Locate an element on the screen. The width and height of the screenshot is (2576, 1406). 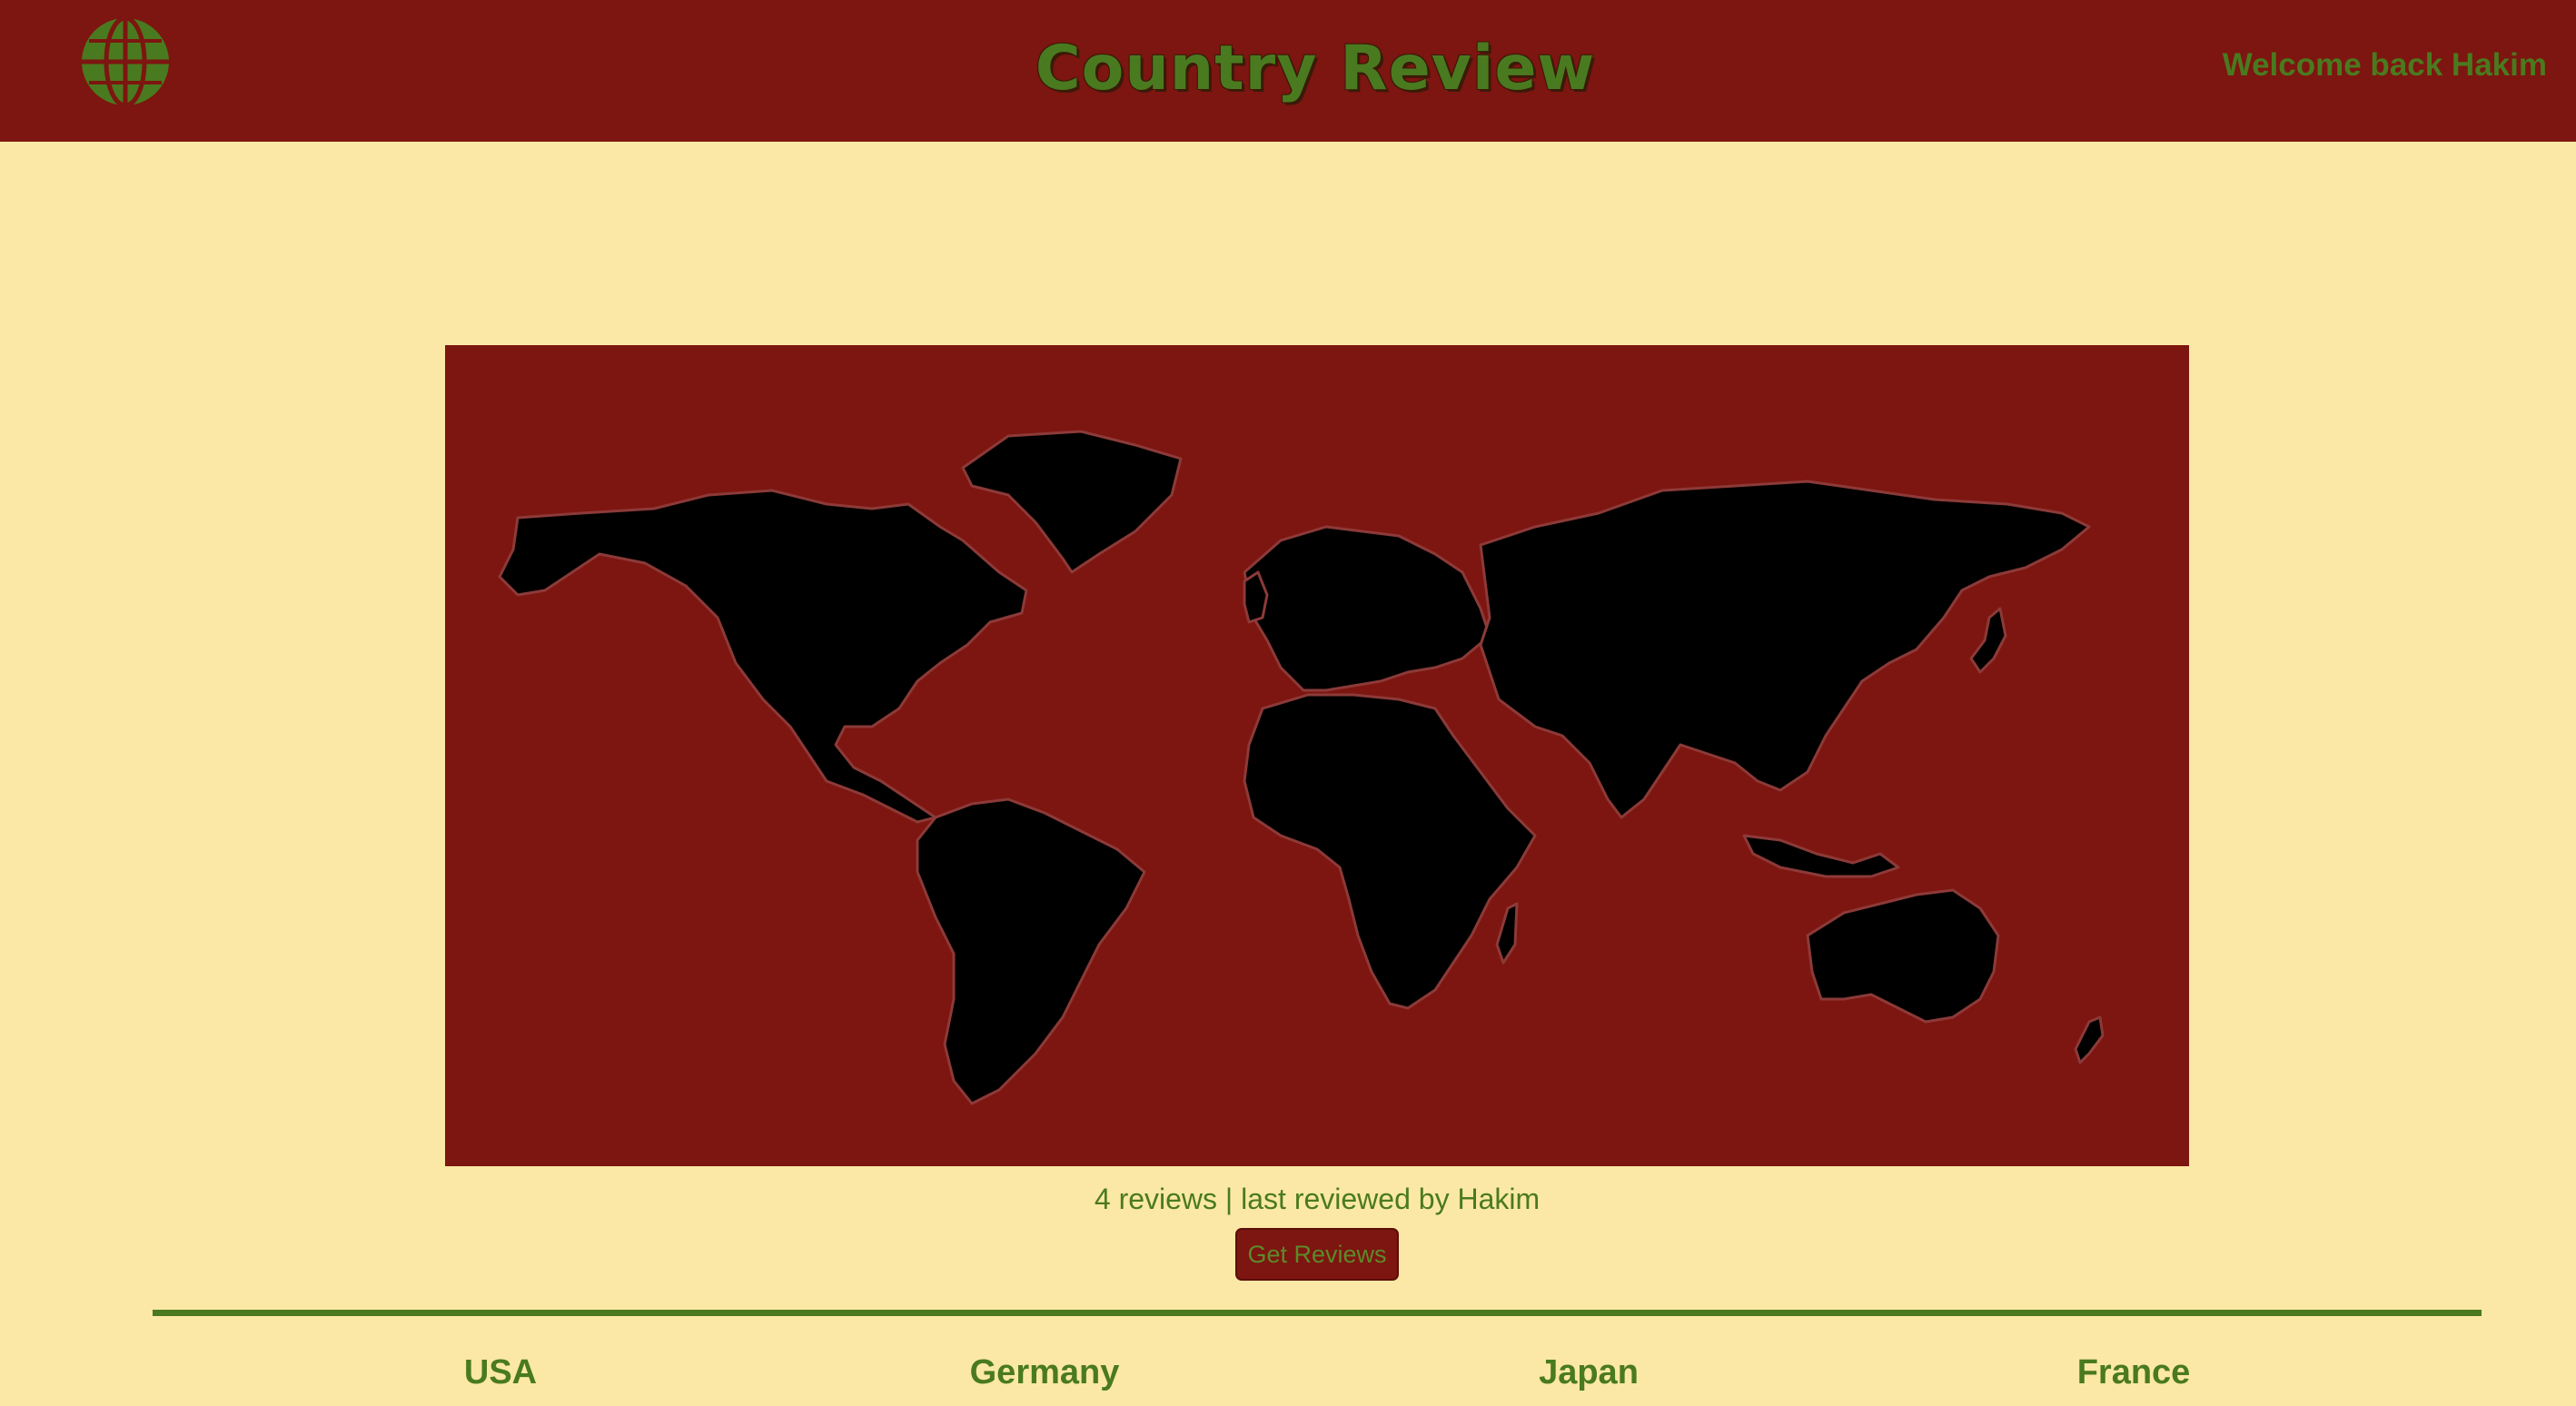
map-europe is located at coordinates (1367, 608).